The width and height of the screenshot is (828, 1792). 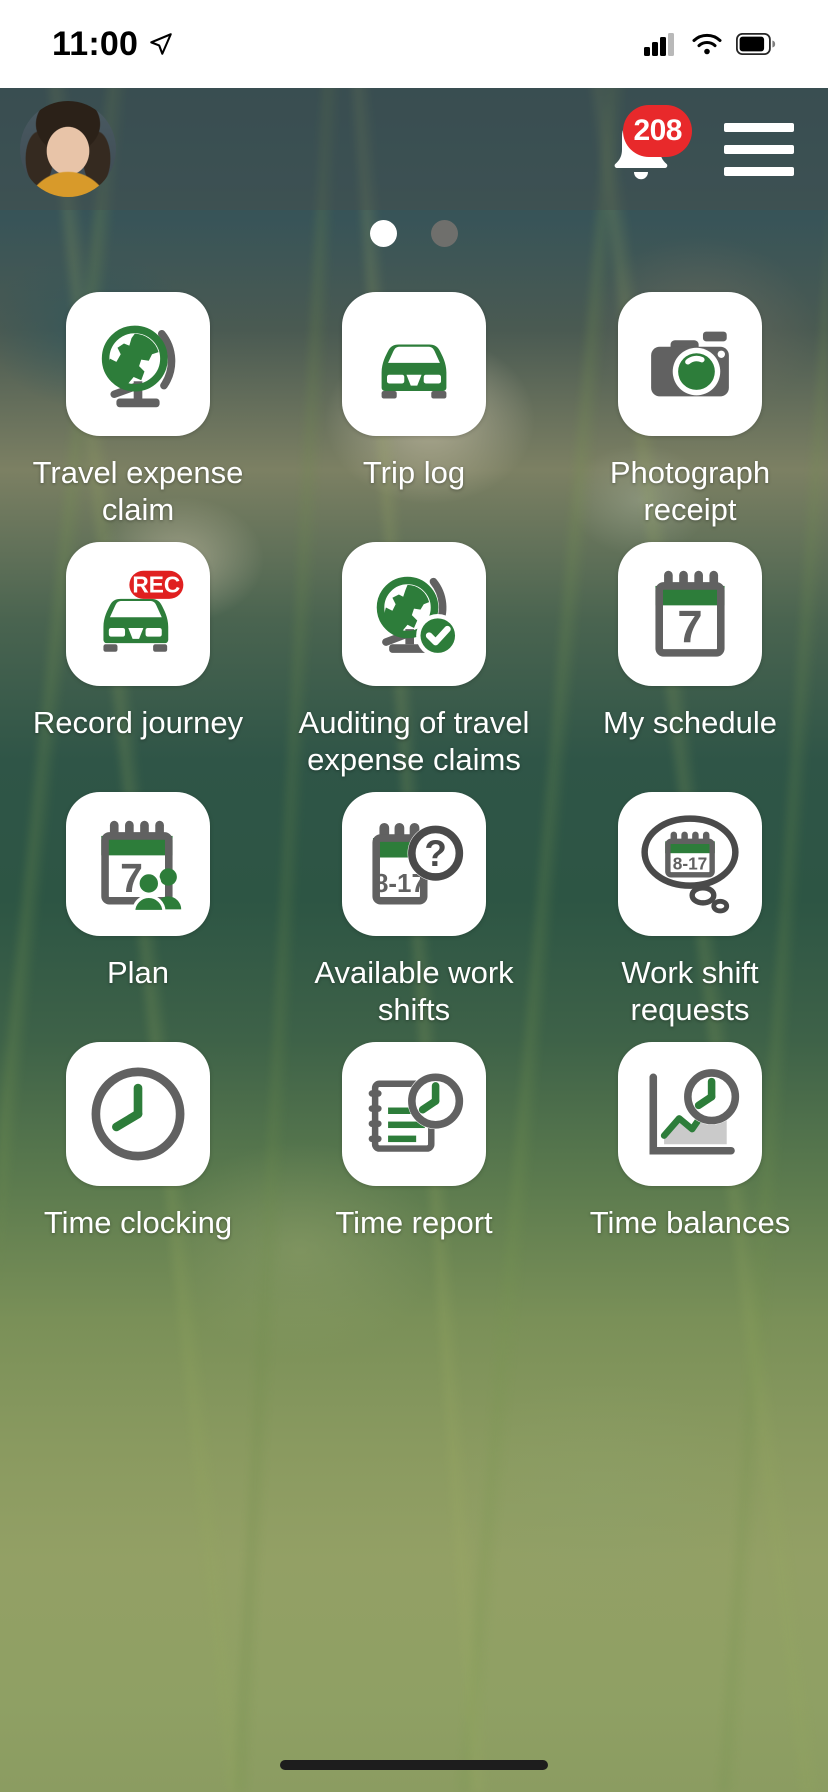 I want to click on chart-clock-icon, so click(x=694, y=1111).